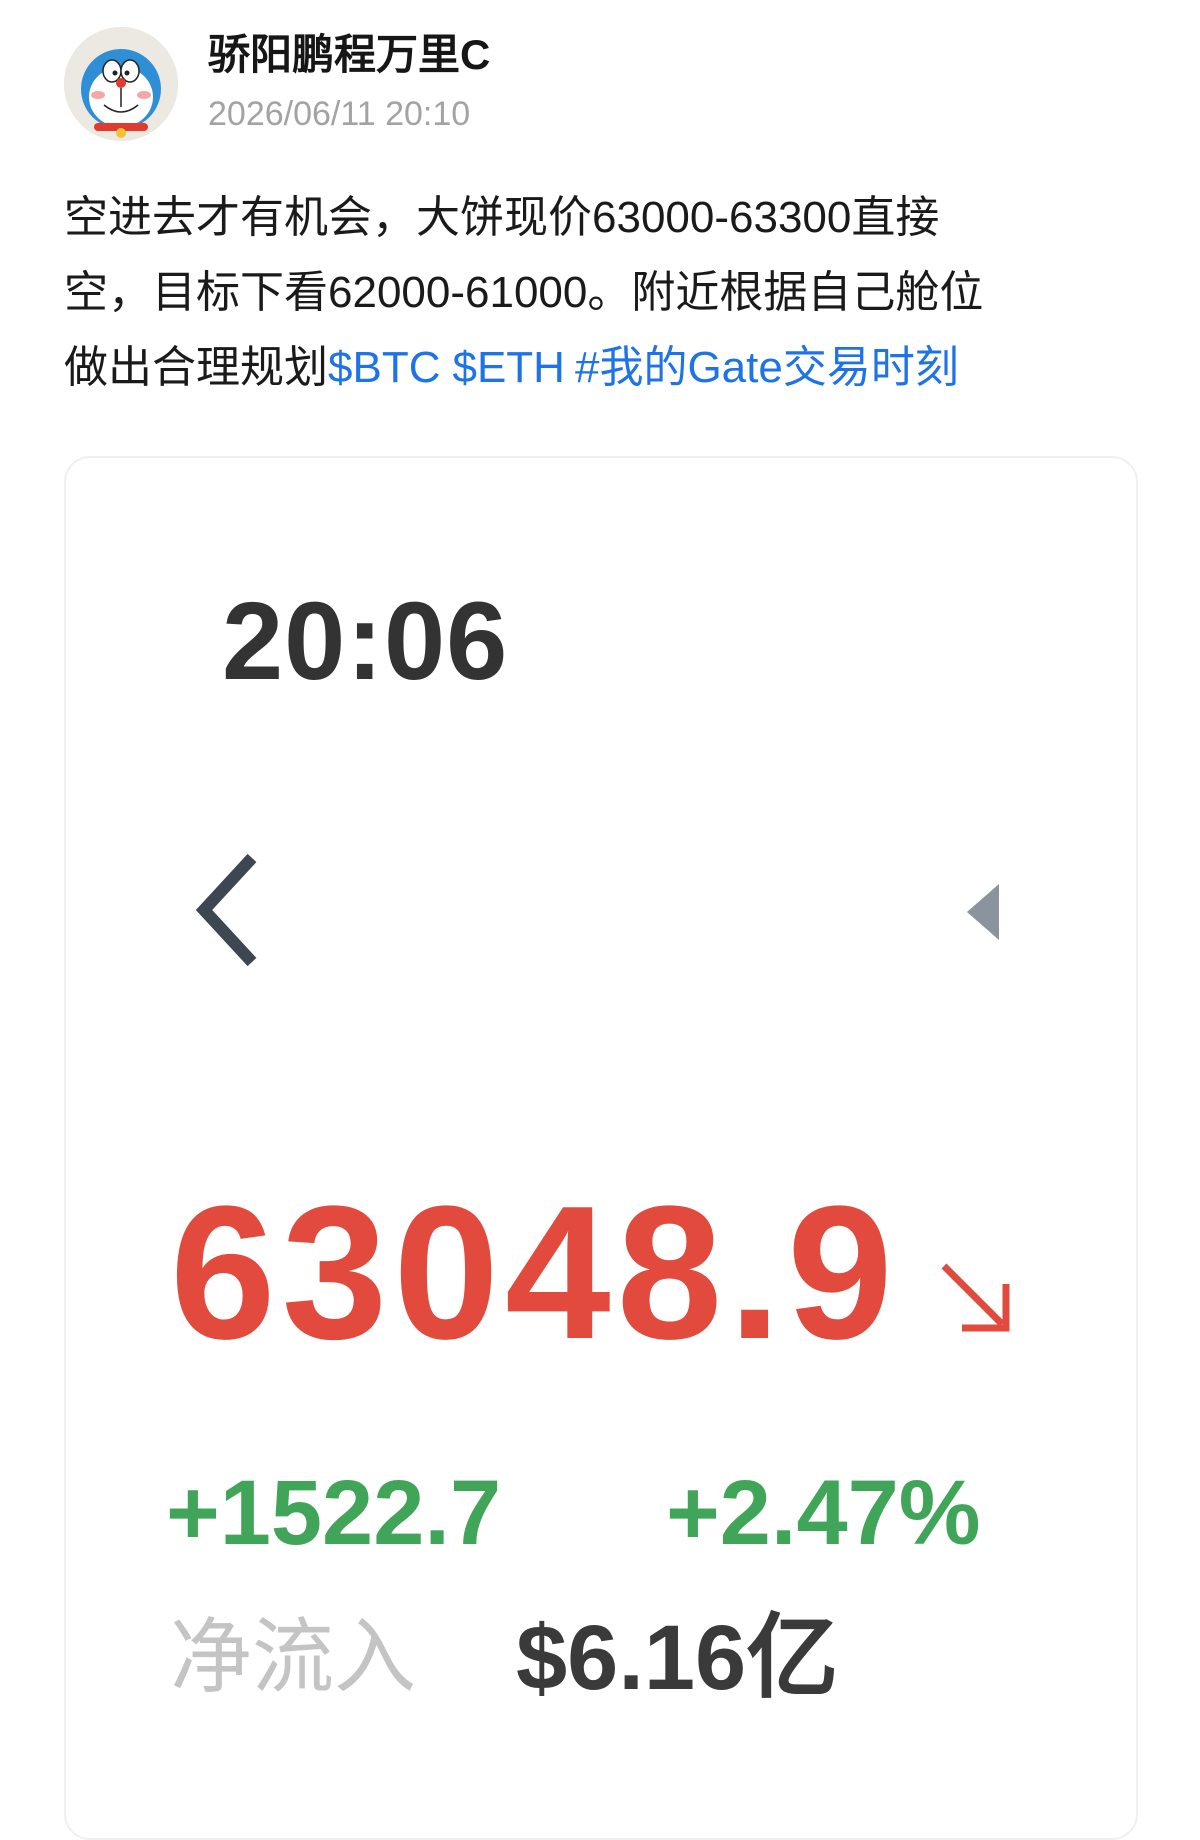 This screenshot has height=1840, width=1200. Describe the element at coordinates (524, 292) in the screenshot. I see `post-text-line: 空，目标下看62000-61000。附近根据自己舱位` at that location.